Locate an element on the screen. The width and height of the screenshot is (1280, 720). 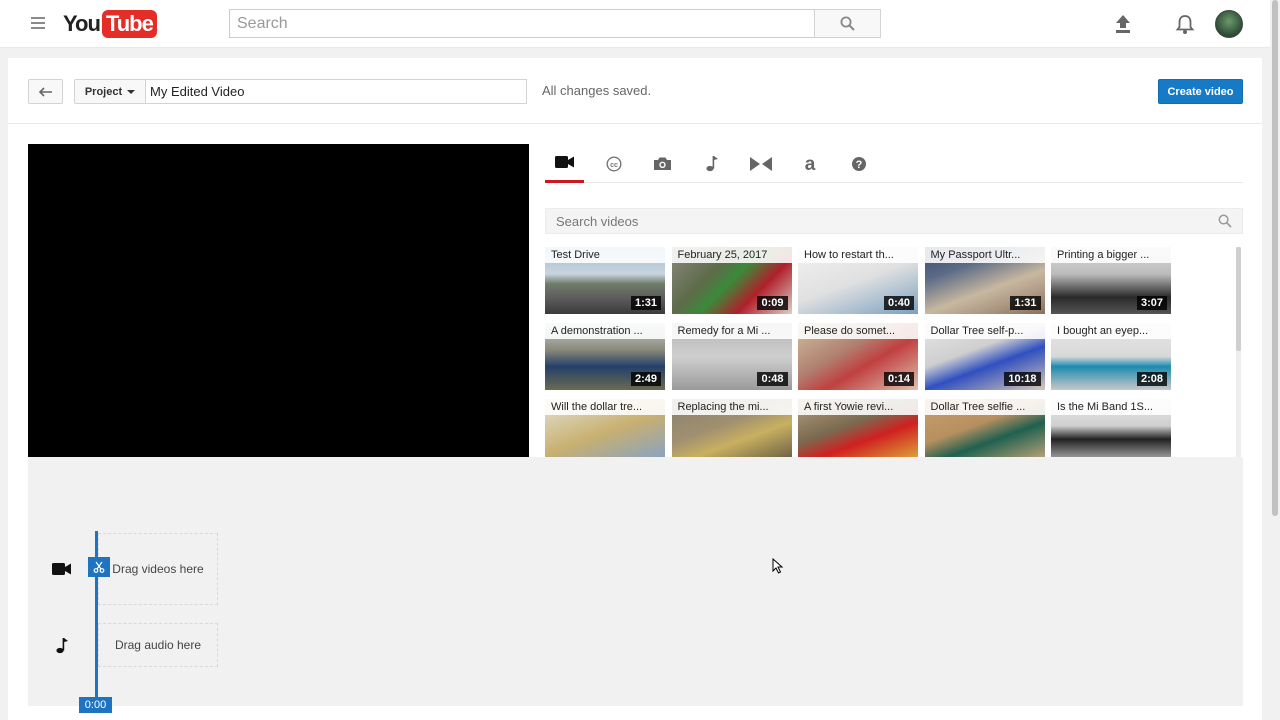
audio-drop-label: Drag audio here is located at coordinates (158, 645).